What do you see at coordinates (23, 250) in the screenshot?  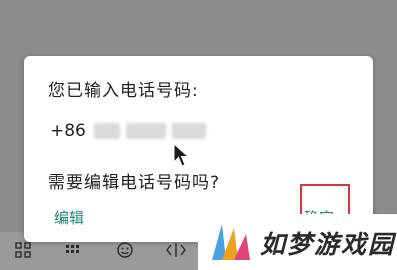 I see `grid-icon` at bounding box center [23, 250].